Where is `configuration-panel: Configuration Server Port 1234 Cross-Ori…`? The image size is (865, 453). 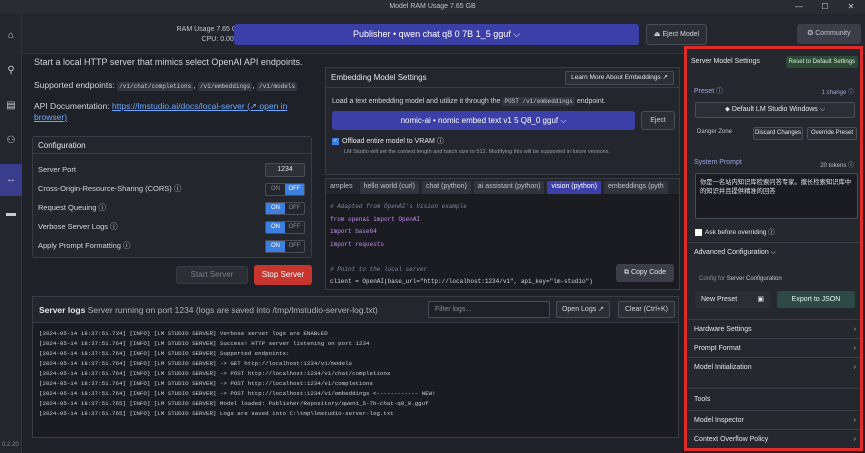 configuration-panel: Configuration Server Port 1234 Cross-Ori… is located at coordinates (172, 197).